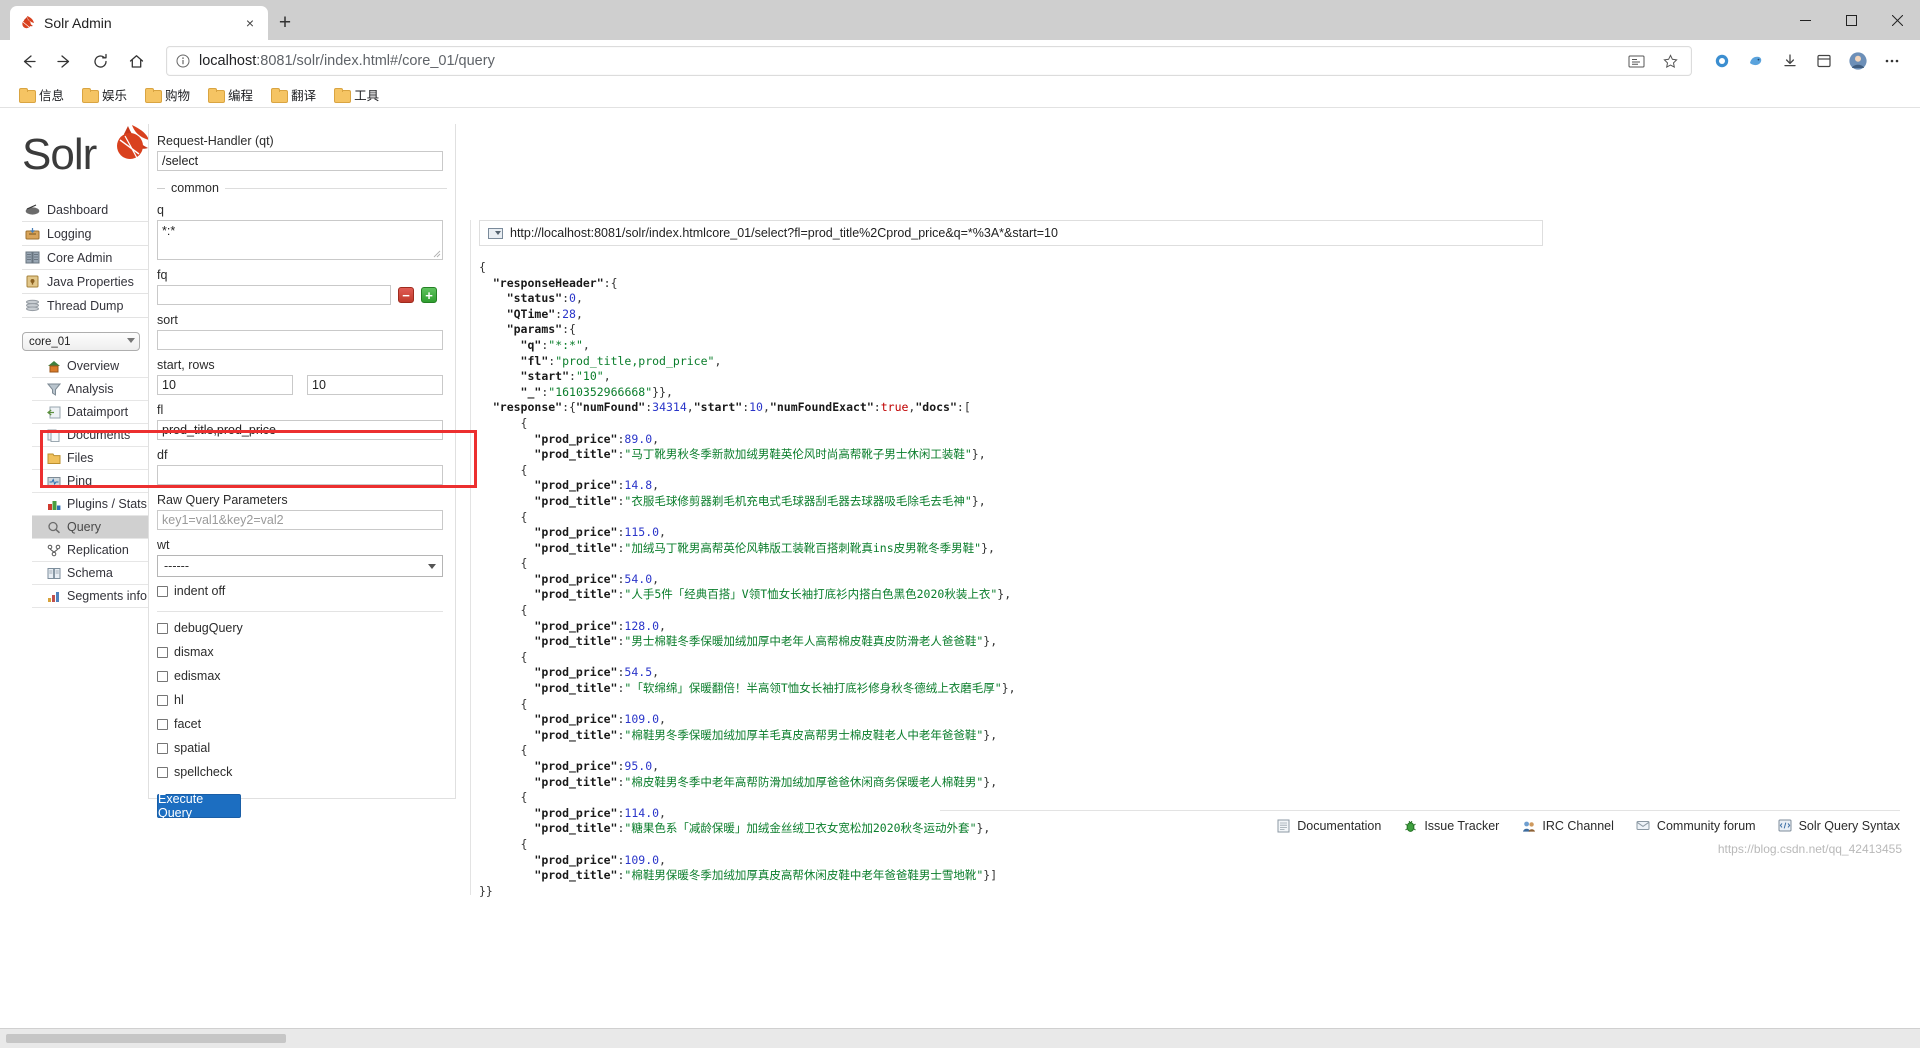 This screenshot has width=1920, height=1048. What do you see at coordinates (250, 23) in the screenshot?
I see `tab-close-icon: ×` at bounding box center [250, 23].